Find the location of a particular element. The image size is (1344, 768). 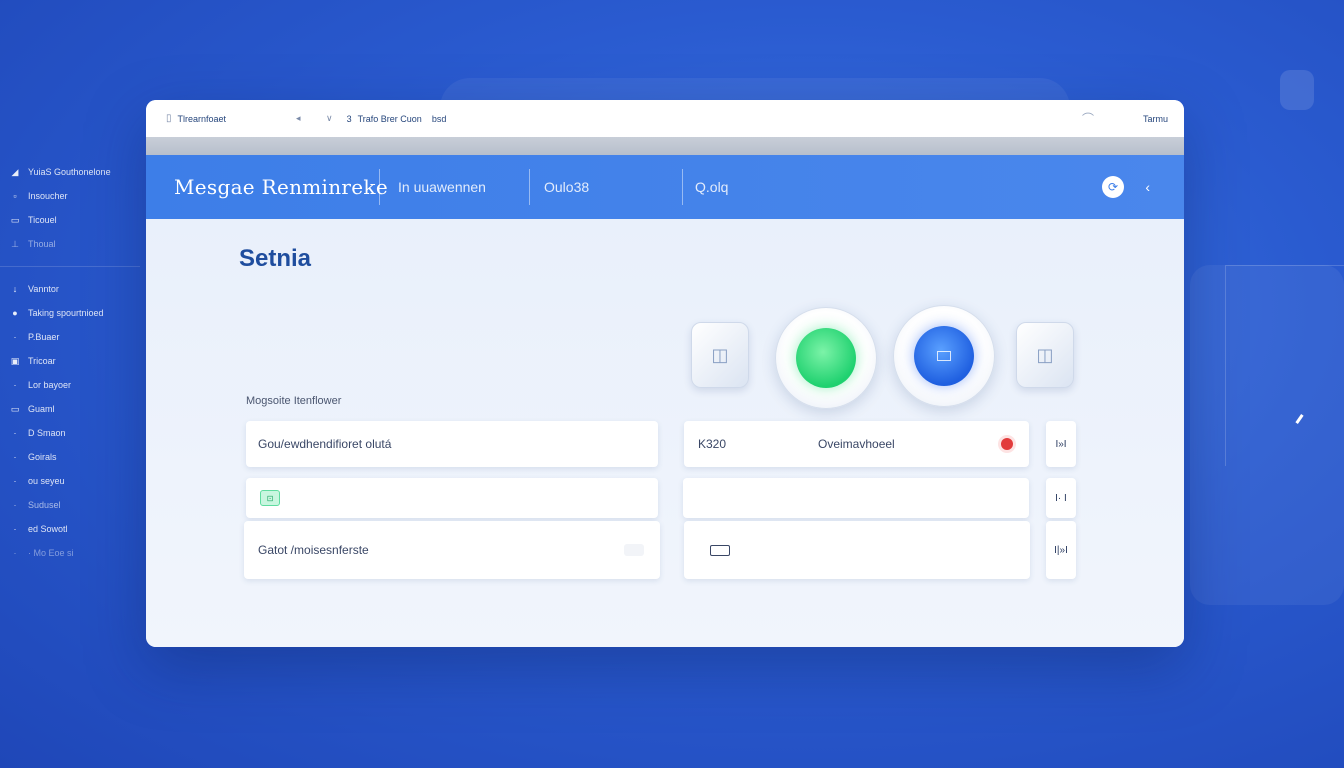

path-number: 3 is located at coordinates (349, 118).